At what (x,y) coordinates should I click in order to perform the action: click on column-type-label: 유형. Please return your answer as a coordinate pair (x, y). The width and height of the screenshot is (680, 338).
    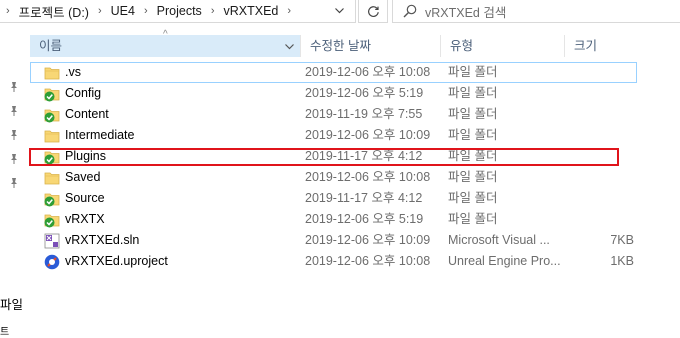
    Looking at the image, I should click on (462, 46).